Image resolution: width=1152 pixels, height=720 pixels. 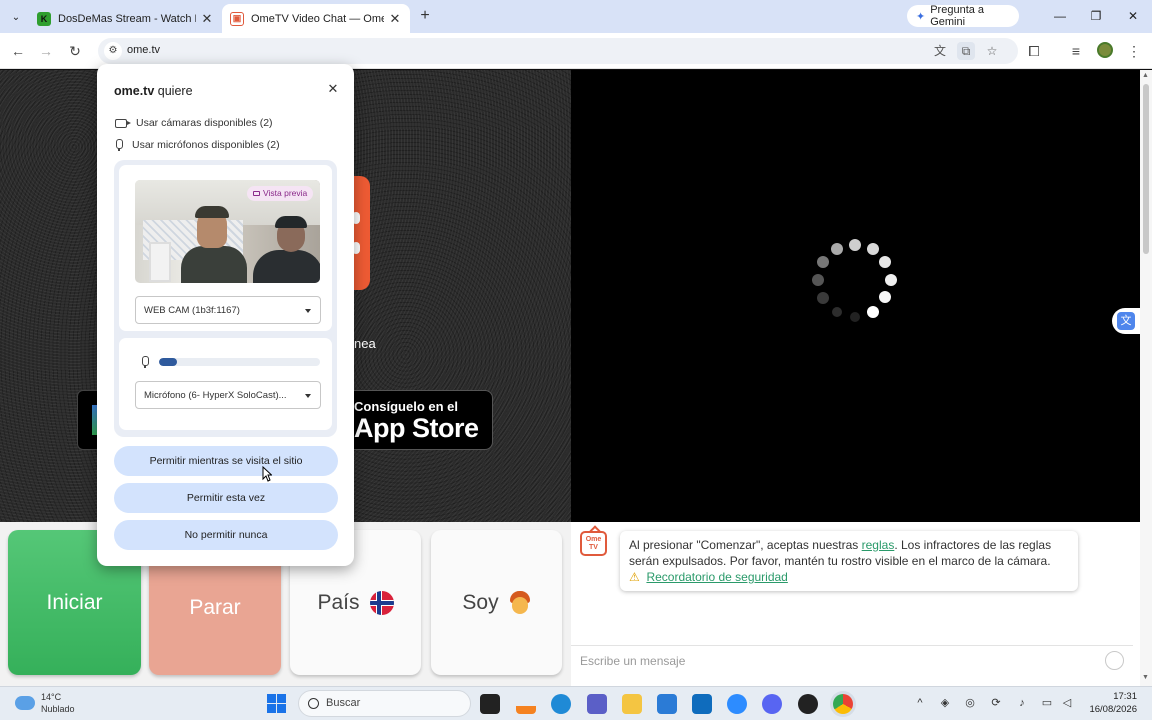 I want to click on gemini-sparkle-icon: ✦, so click(x=921, y=16).